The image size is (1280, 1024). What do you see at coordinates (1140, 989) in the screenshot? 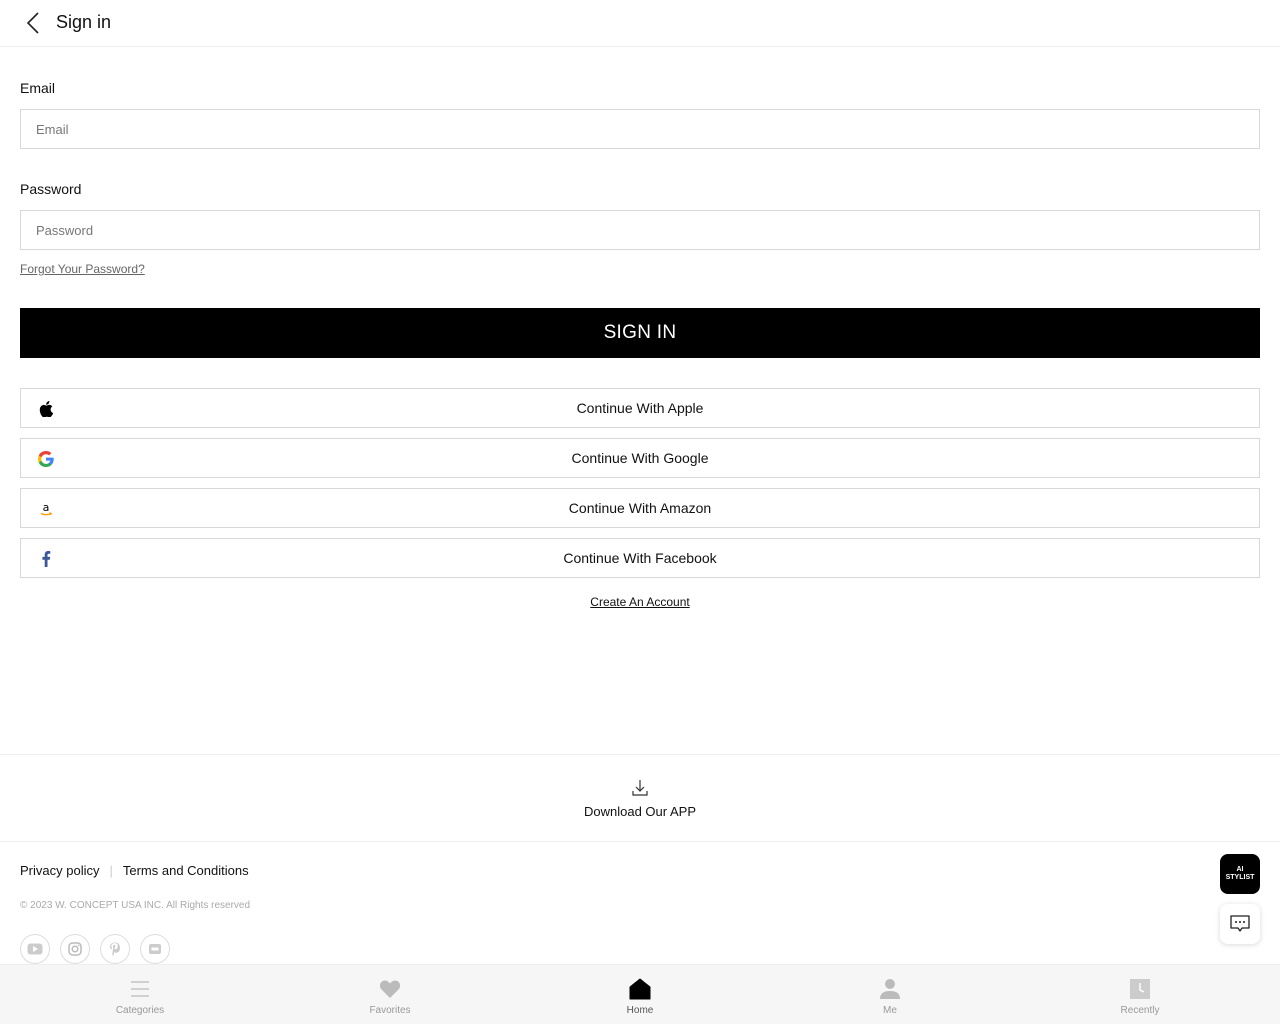
I see `clock-icon` at bounding box center [1140, 989].